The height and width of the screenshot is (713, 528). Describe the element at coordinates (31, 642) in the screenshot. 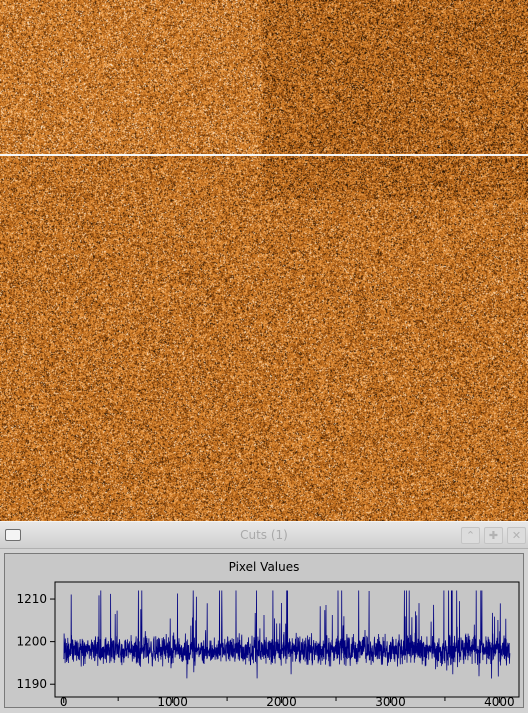

I see `y-tick-label: 1200` at that location.